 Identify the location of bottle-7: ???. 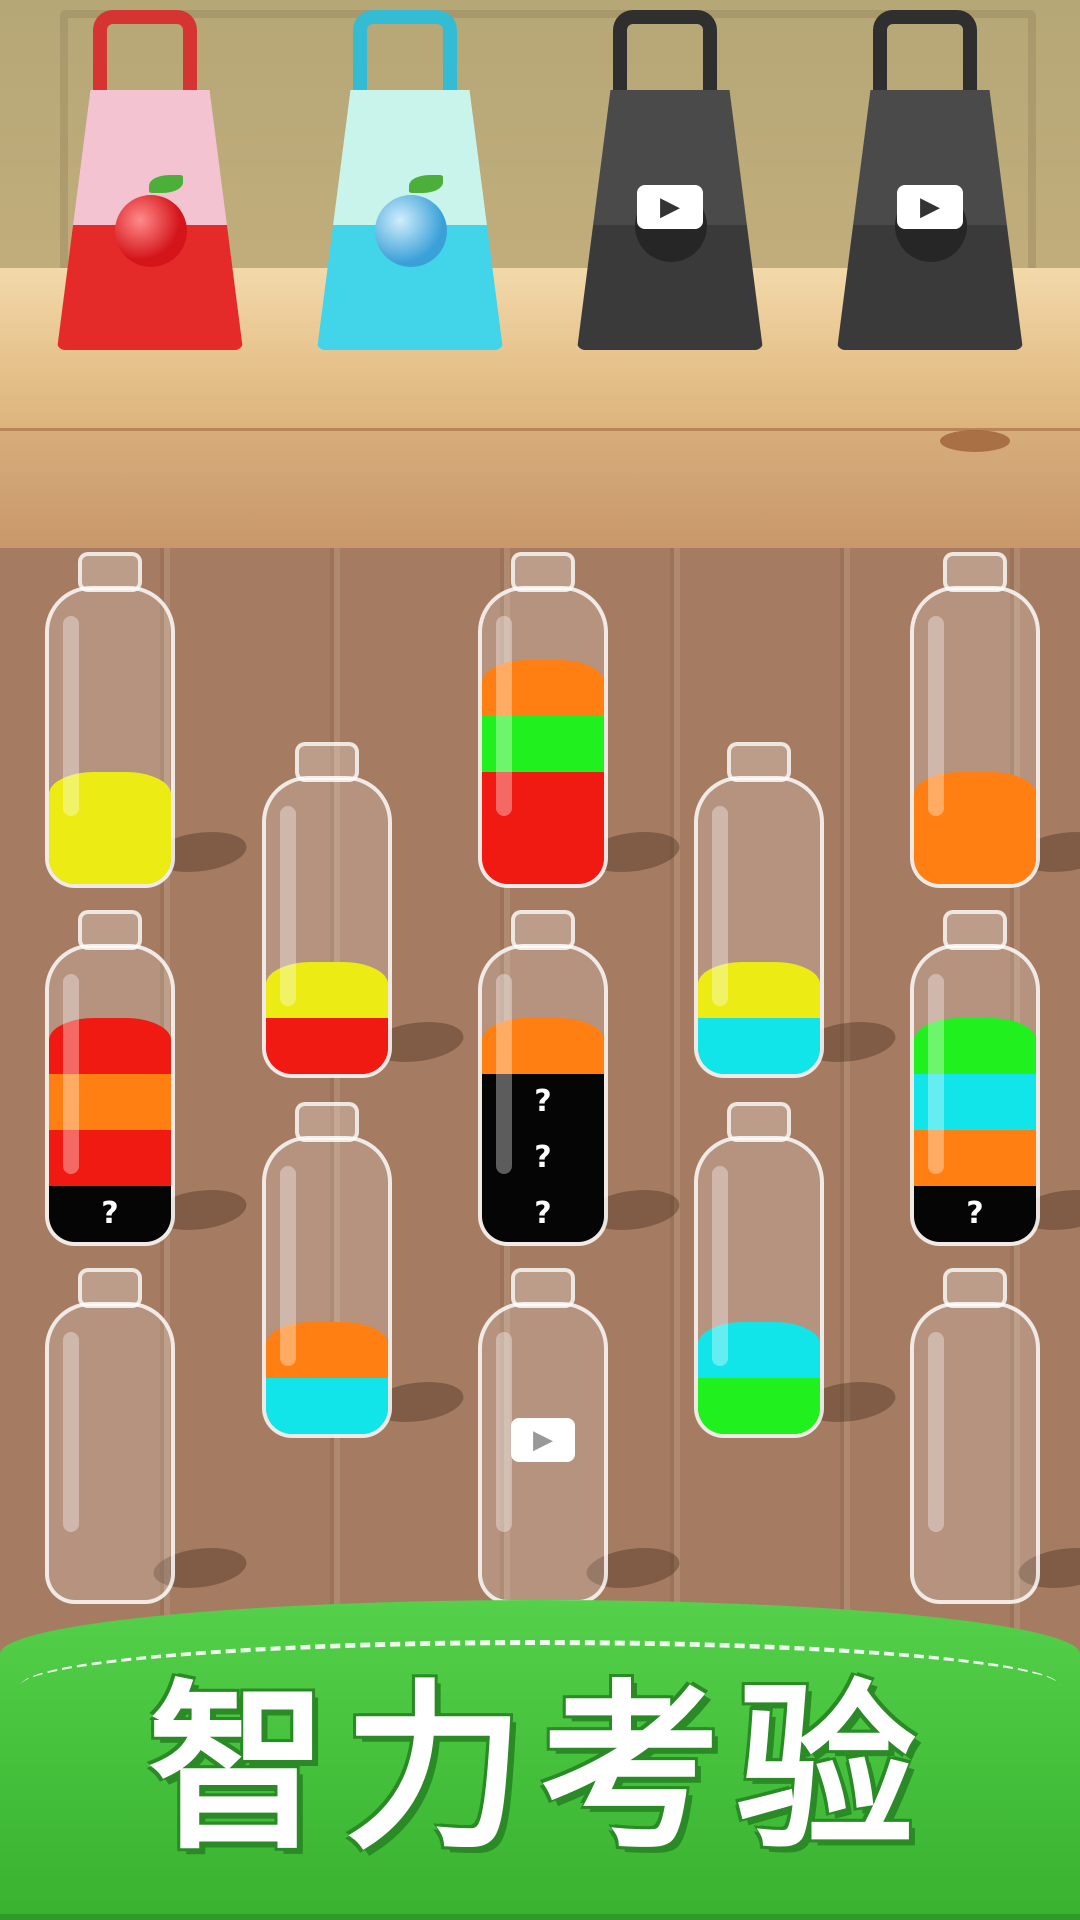
(543, 1078).